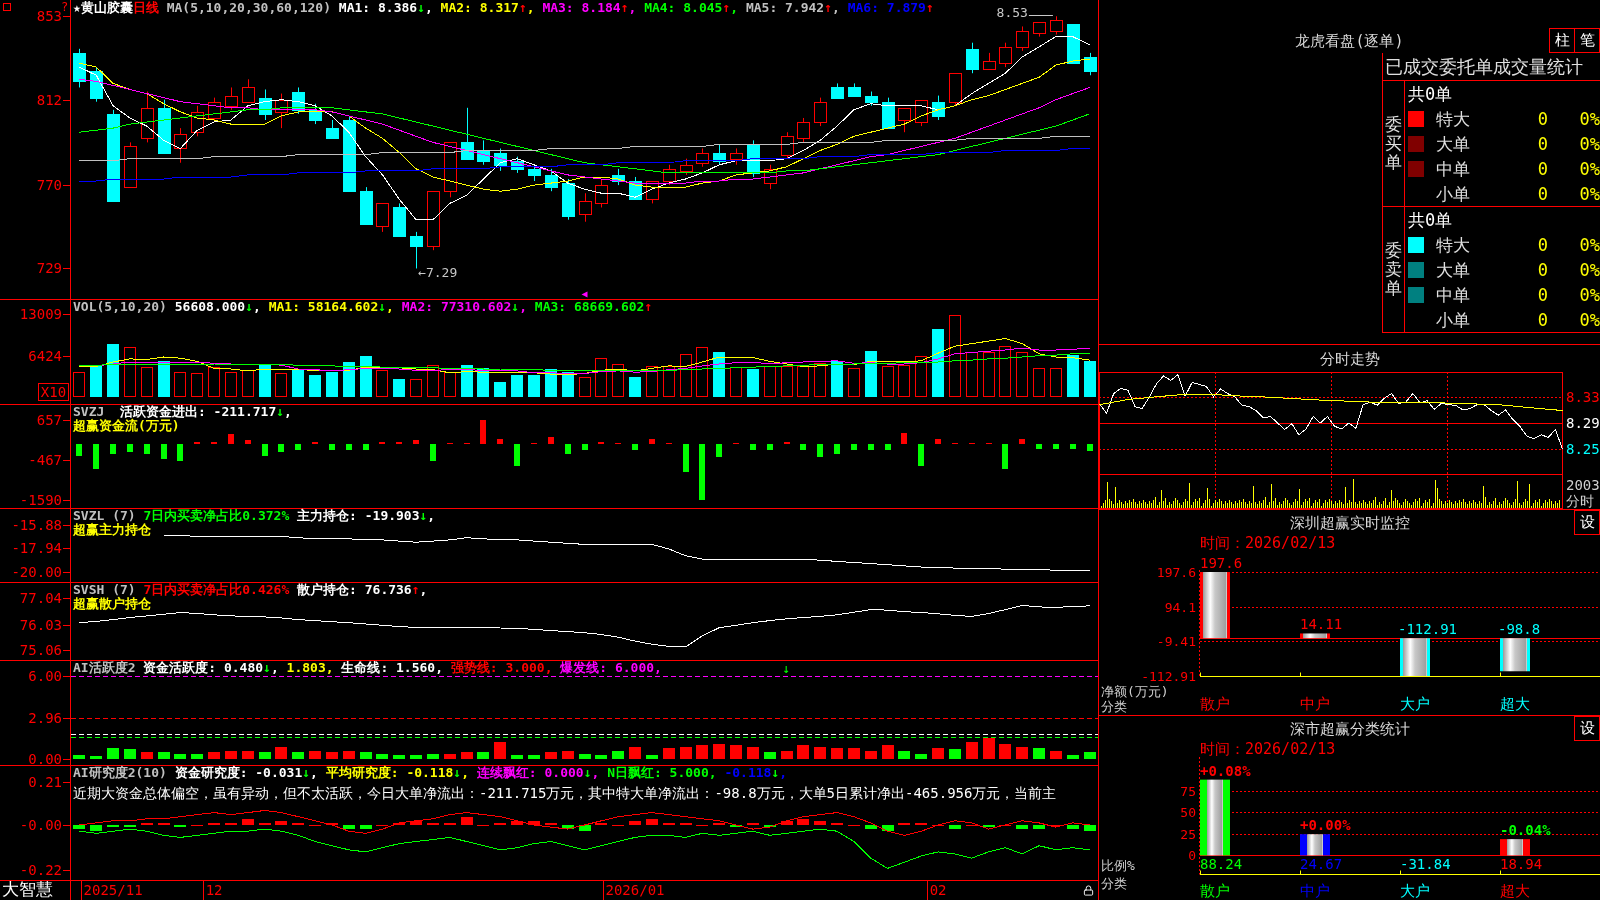 Image resolution: width=1600 pixels, height=900 pixels. I want to click on axis-label: -1590, so click(40, 500).